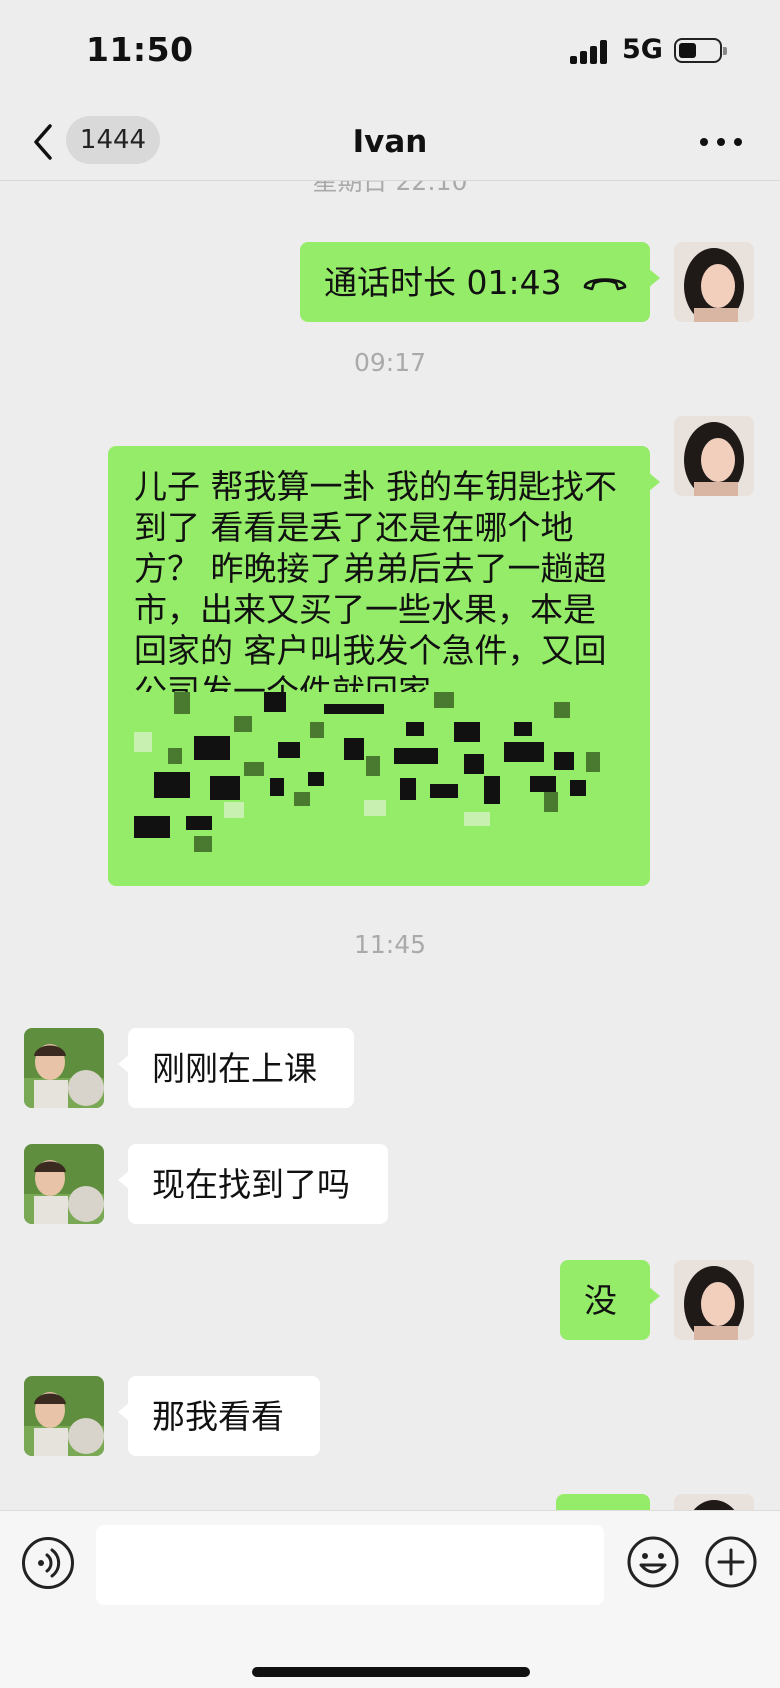 The image size is (780, 1688). What do you see at coordinates (45, 142) in the screenshot?
I see `chevron-left-icon` at bounding box center [45, 142].